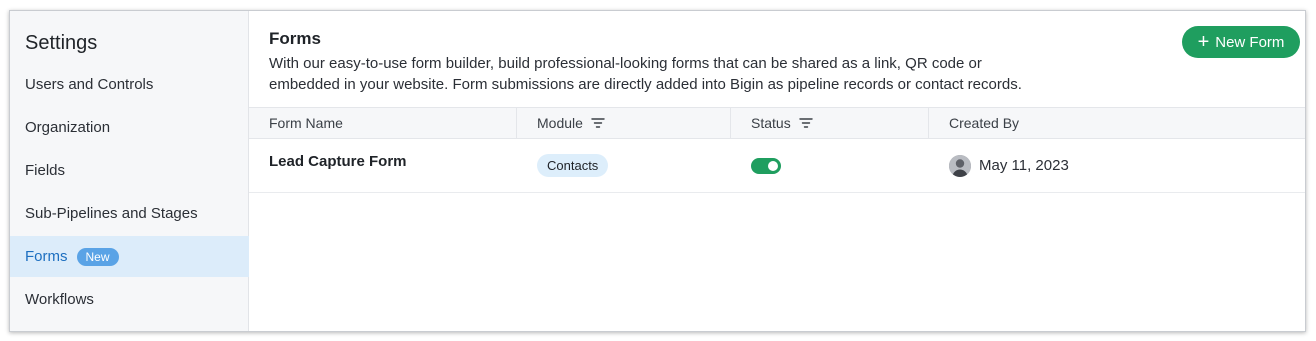 The image size is (1316, 341). Describe the element at coordinates (89, 84) in the screenshot. I see `sidebar-item-label: Users and Controls` at that location.